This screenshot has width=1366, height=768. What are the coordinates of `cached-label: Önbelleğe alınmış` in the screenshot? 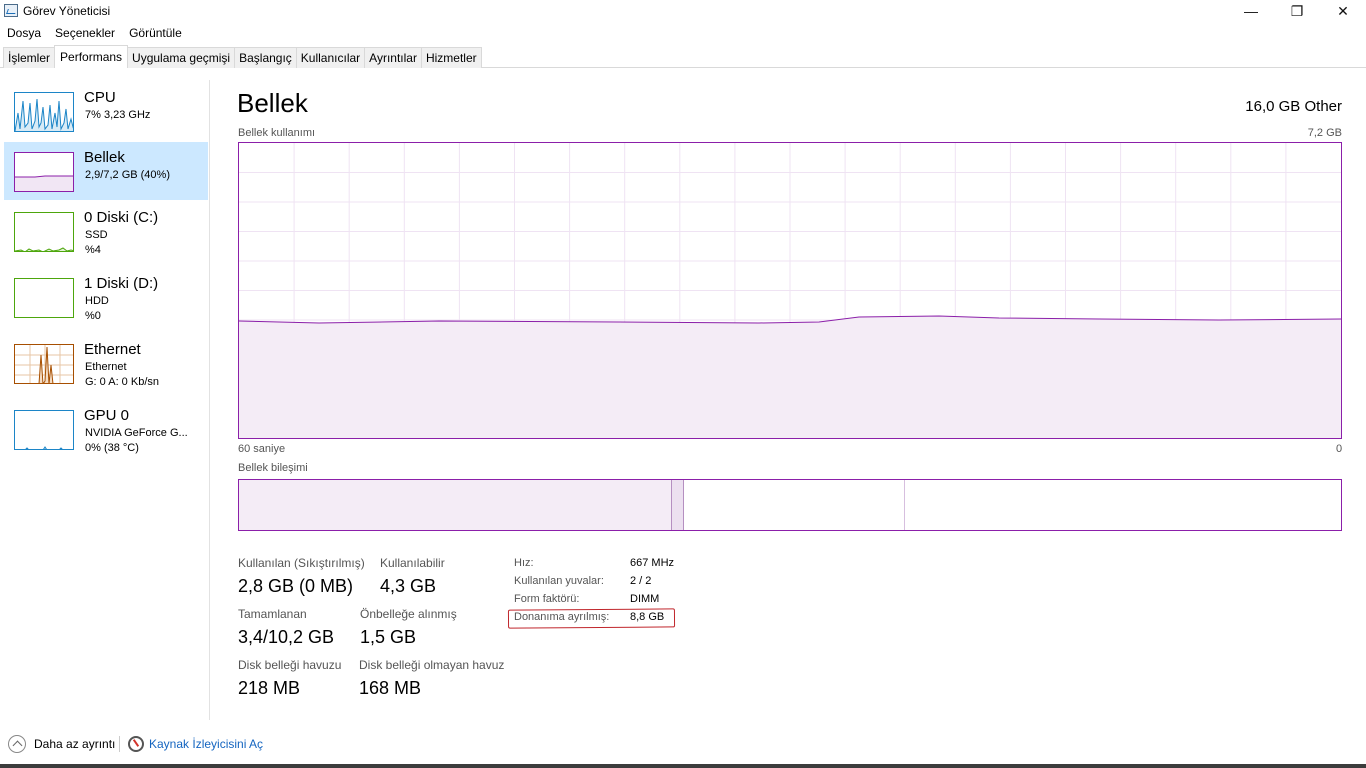 It's located at (408, 614).